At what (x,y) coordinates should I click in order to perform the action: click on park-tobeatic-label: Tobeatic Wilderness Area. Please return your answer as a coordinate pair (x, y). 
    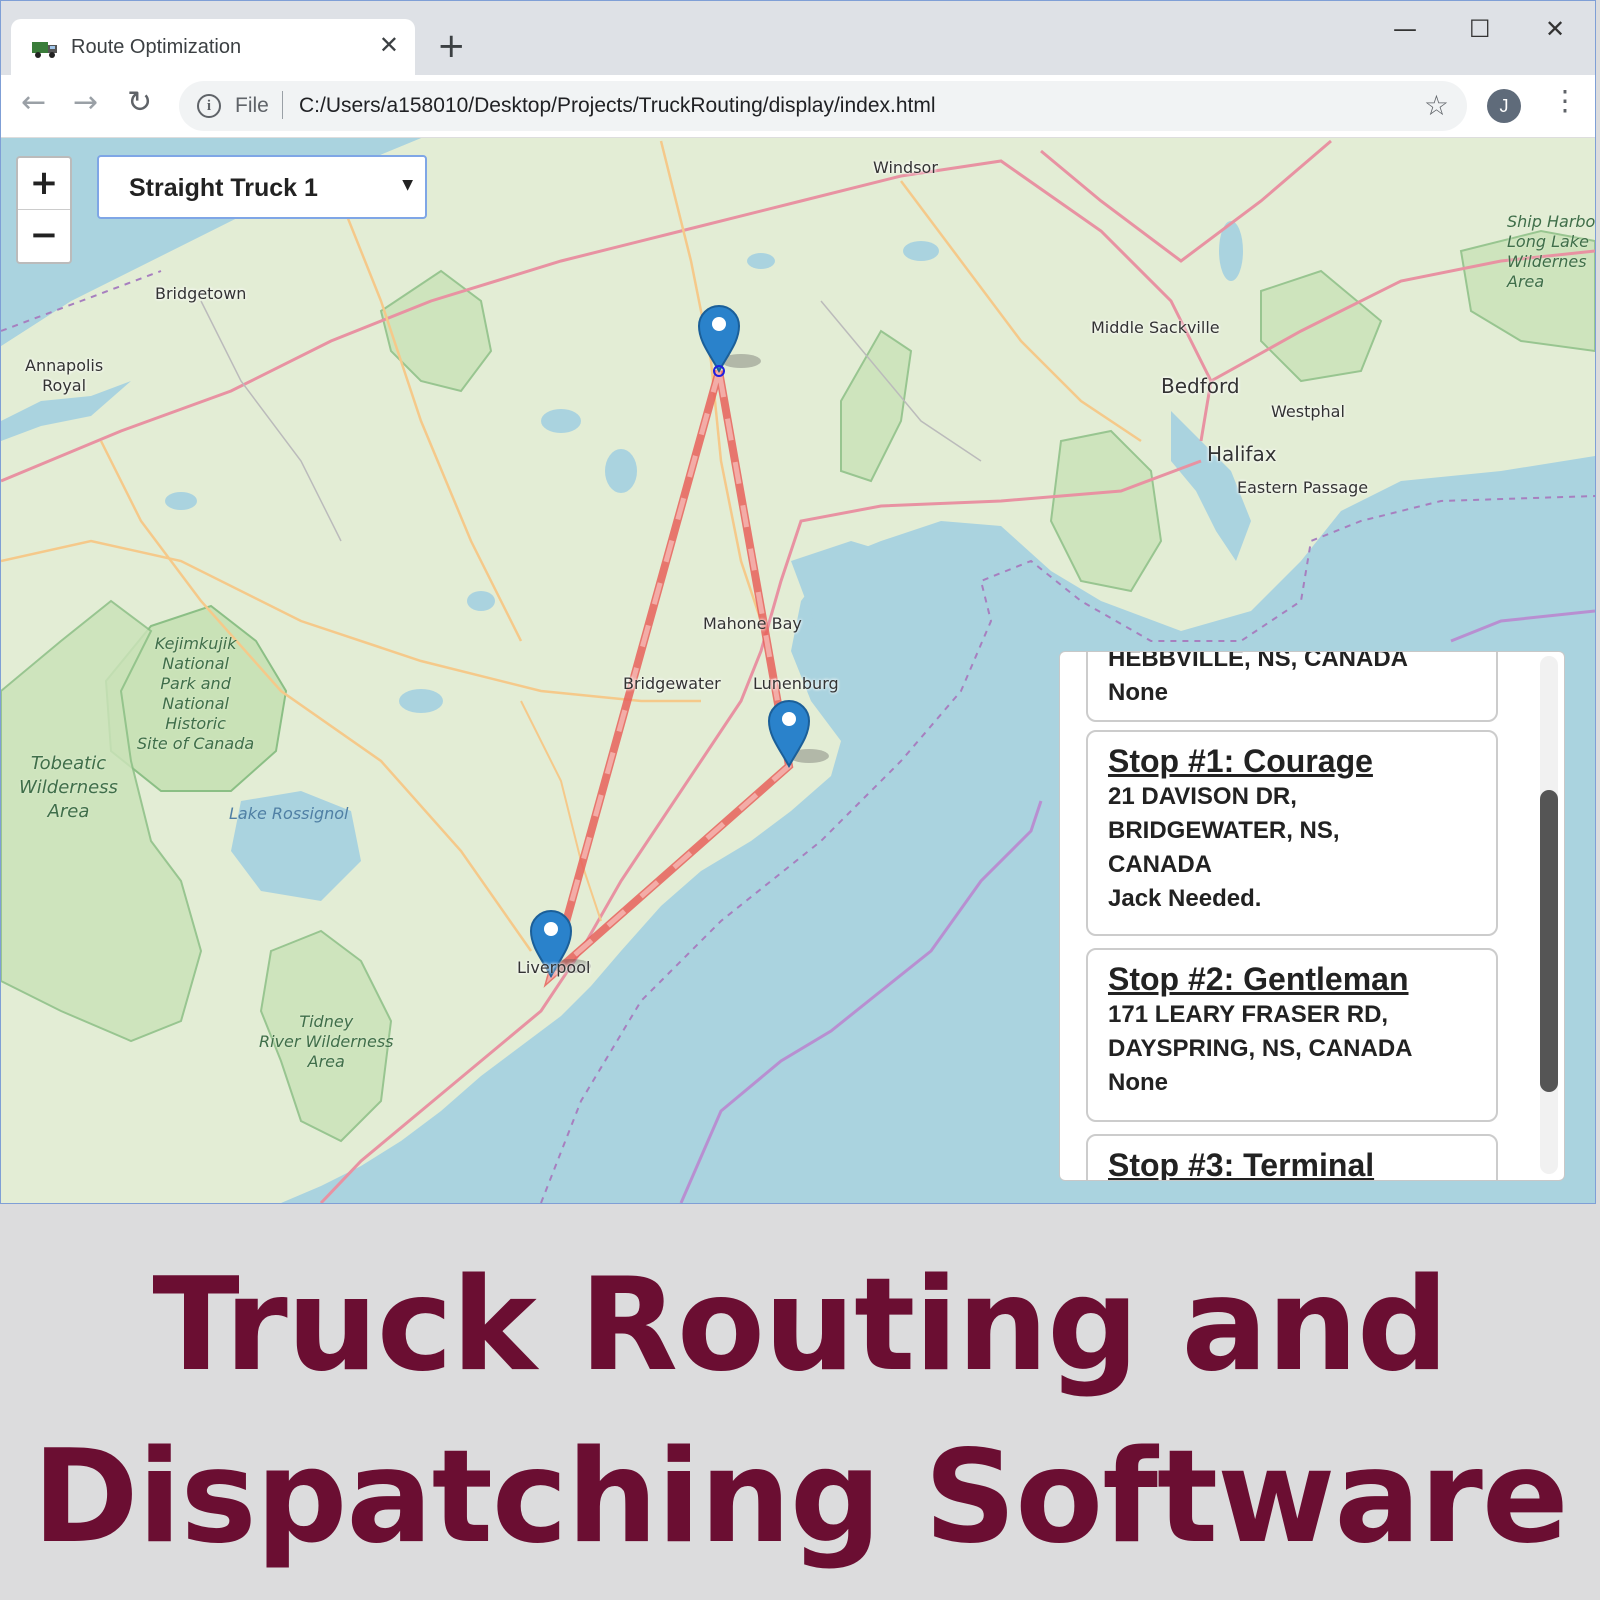
    Looking at the image, I should click on (68, 787).